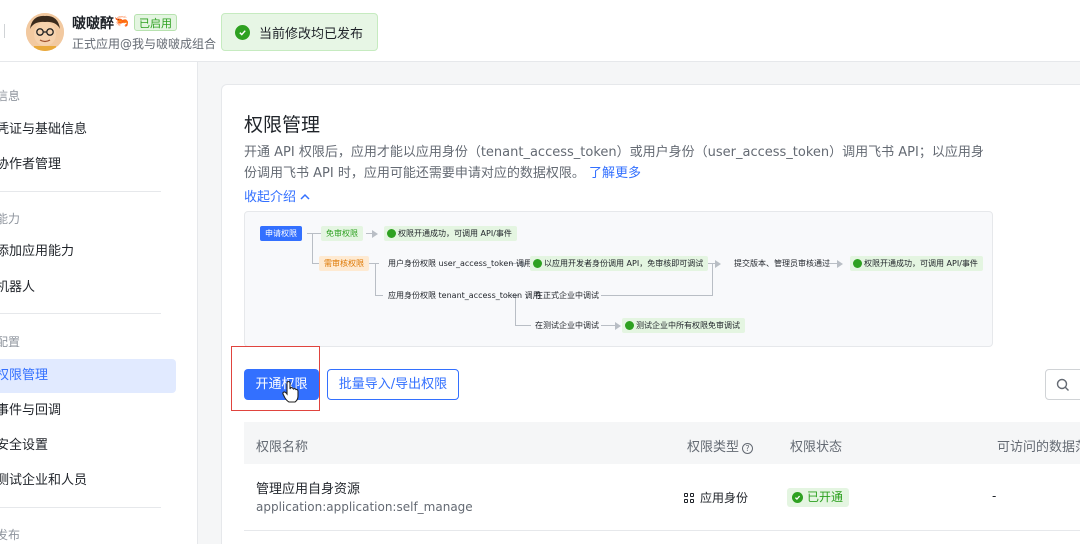  What do you see at coordinates (724, 498) in the screenshot?
I see `permission-type-label: 应用身份` at bounding box center [724, 498].